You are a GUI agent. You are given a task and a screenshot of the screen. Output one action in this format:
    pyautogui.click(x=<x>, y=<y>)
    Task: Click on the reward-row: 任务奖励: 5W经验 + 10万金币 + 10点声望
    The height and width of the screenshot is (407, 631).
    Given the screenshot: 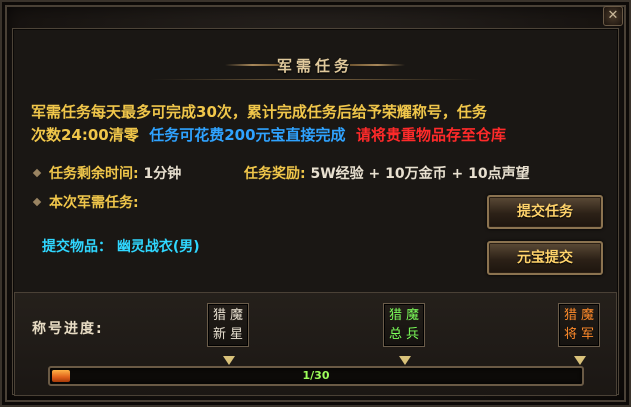 What is the action you would take?
    pyautogui.click(x=387, y=173)
    